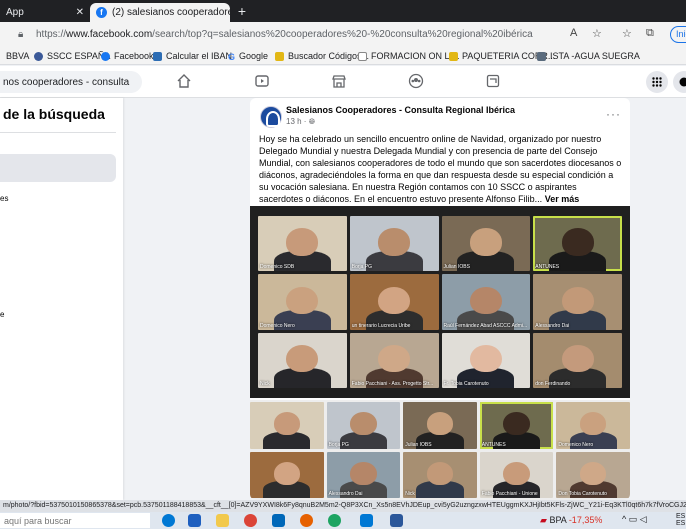 The width and height of the screenshot is (686, 529). What do you see at coordinates (381, 325) in the screenshot?
I see `participant-name: un tinerario Lucrecia Uribe` at bounding box center [381, 325].